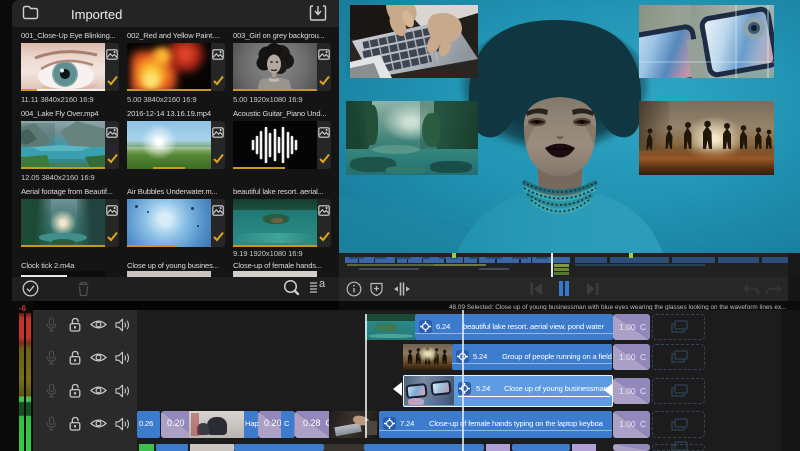  I want to click on svg-text: a, so click(322, 284).